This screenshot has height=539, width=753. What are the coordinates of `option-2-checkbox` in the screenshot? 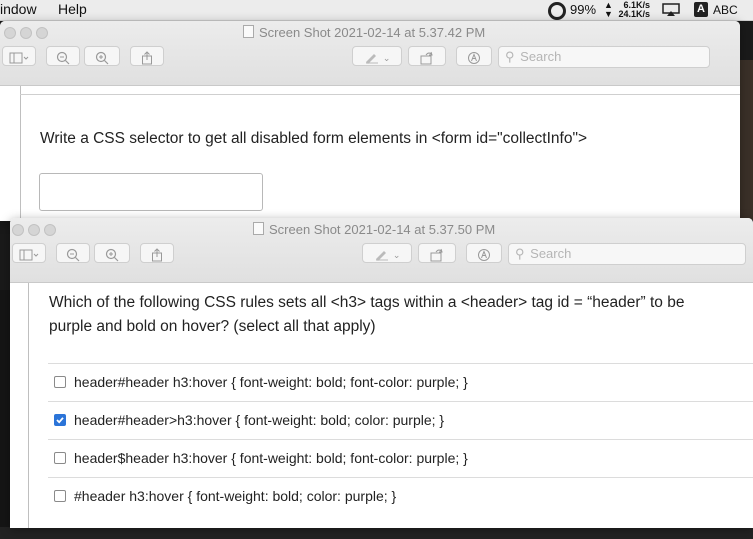 It's located at (60, 420).